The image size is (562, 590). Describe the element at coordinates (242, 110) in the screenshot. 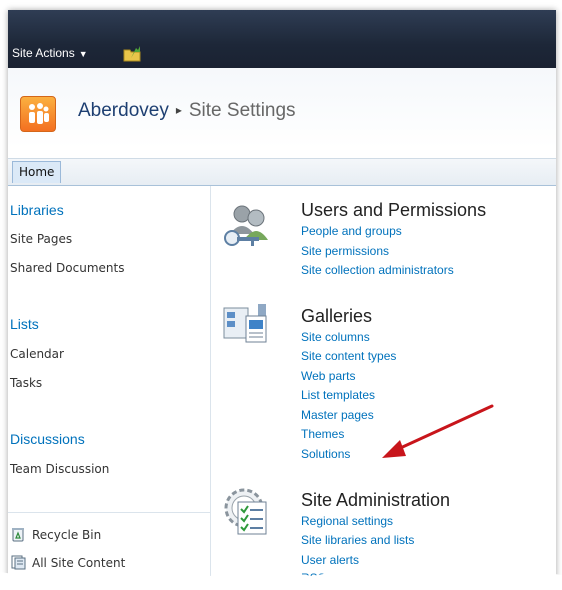

I see `page-title: Site Settings` at that location.